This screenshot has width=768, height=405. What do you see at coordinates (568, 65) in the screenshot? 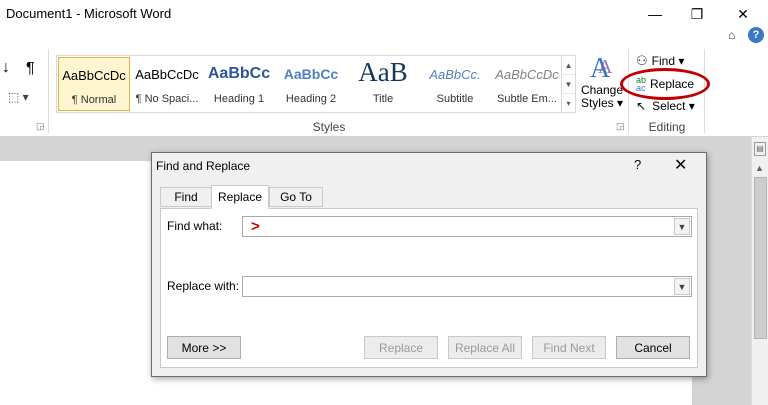
I see `gallery-up-icon: ▲` at bounding box center [568, 65].